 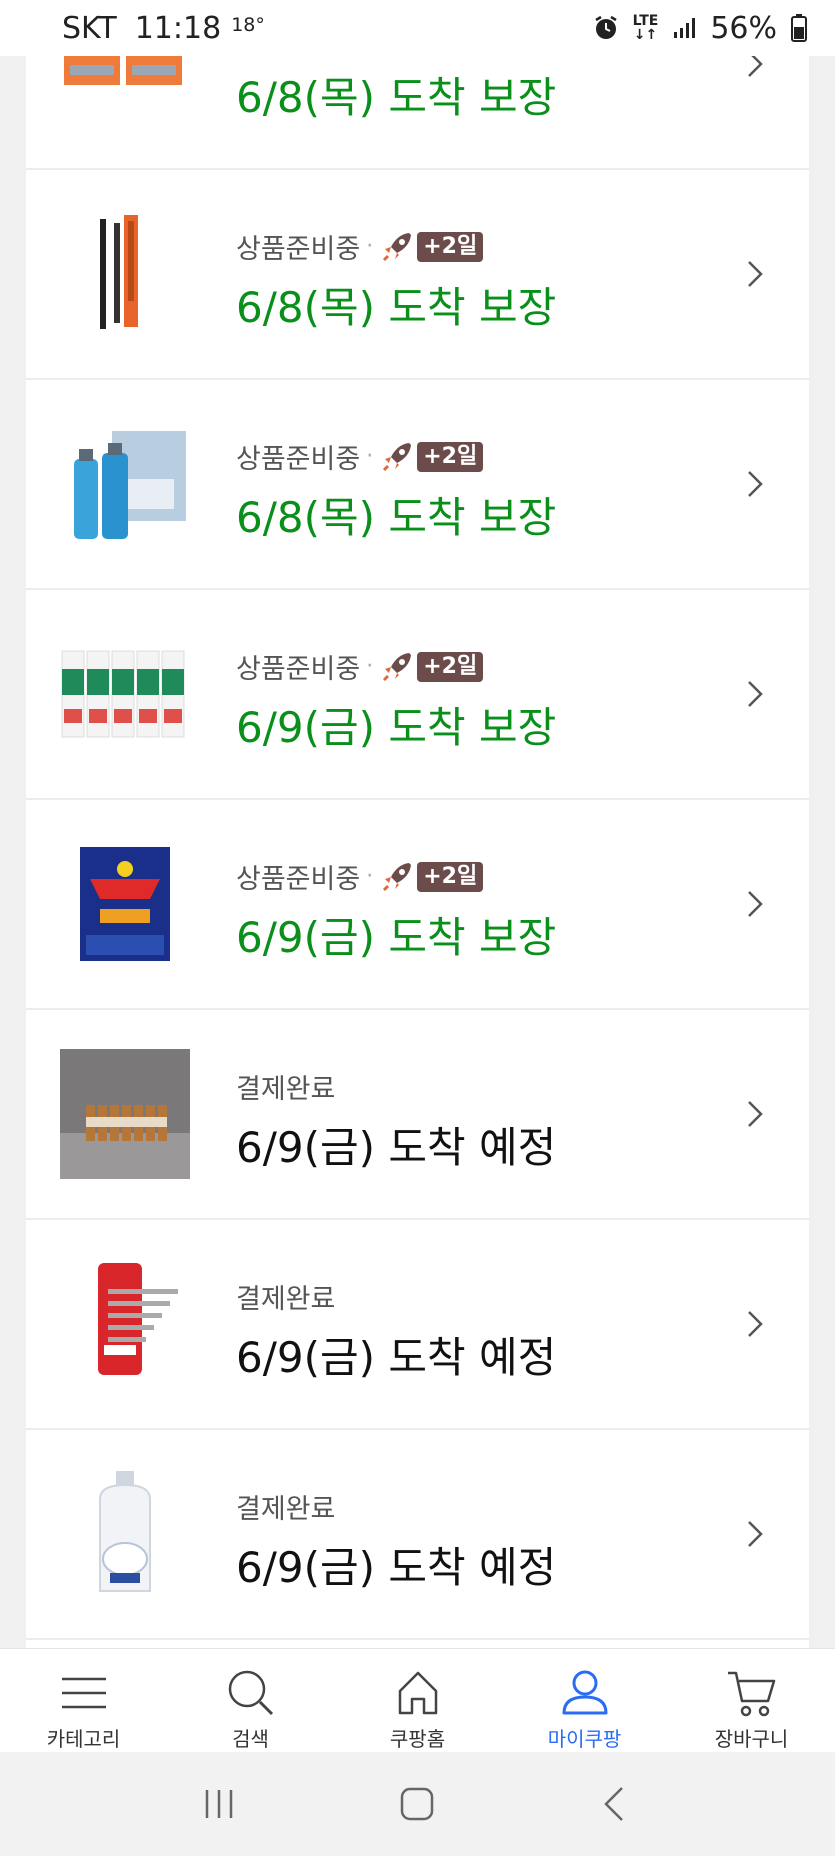 What do you see at coordinates (751, 1739) in the screenshot?
I see `nav-label: 장바구니` at bounding box center [751, 1739].